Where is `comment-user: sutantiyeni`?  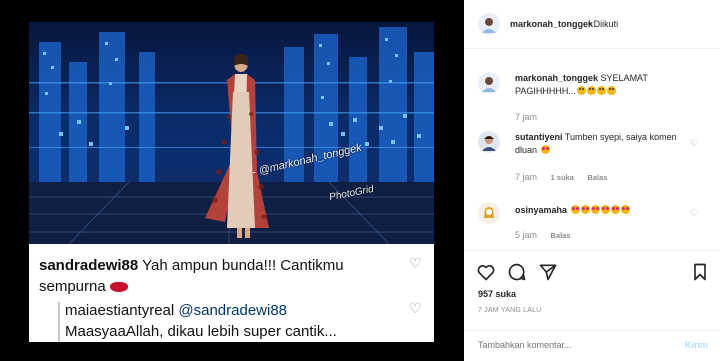
comment-user: sutantiyeni is located at coordinates (539, 137).